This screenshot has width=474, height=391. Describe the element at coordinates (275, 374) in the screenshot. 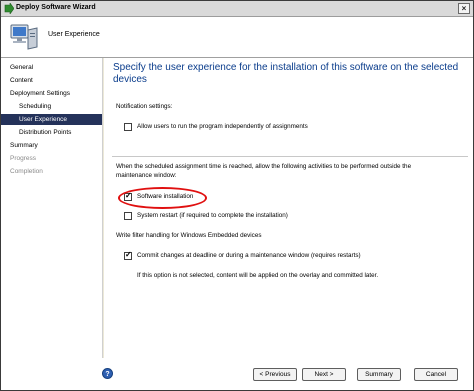

I see `previous-button: < Previous` at that location.